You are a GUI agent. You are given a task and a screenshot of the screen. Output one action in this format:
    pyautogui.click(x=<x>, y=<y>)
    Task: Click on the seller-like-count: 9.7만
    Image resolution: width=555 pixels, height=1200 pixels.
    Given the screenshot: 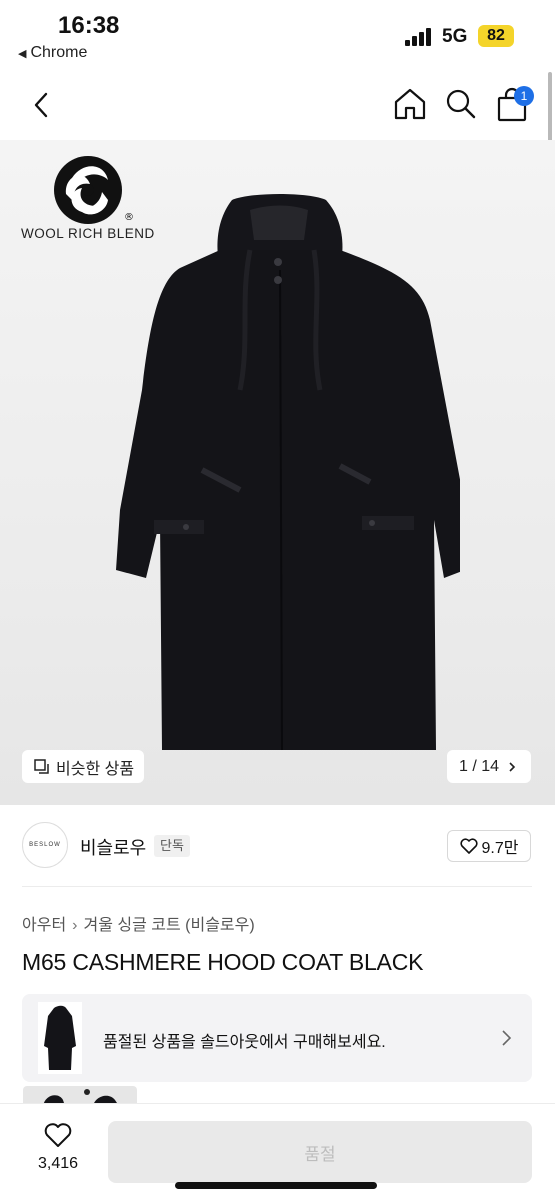 What is the action you would take?
    pyautogui.click(x=500, y=848)
    